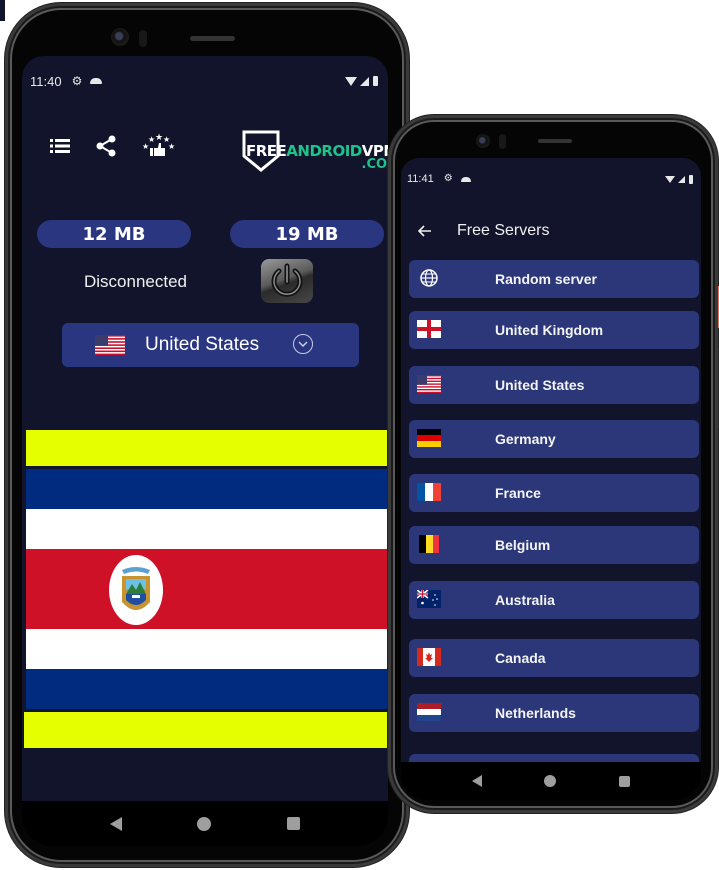  What do you see at coordinates (429, 329) in the screenshot?
I see `england-flag-icon` at bounding box center [429, 329].